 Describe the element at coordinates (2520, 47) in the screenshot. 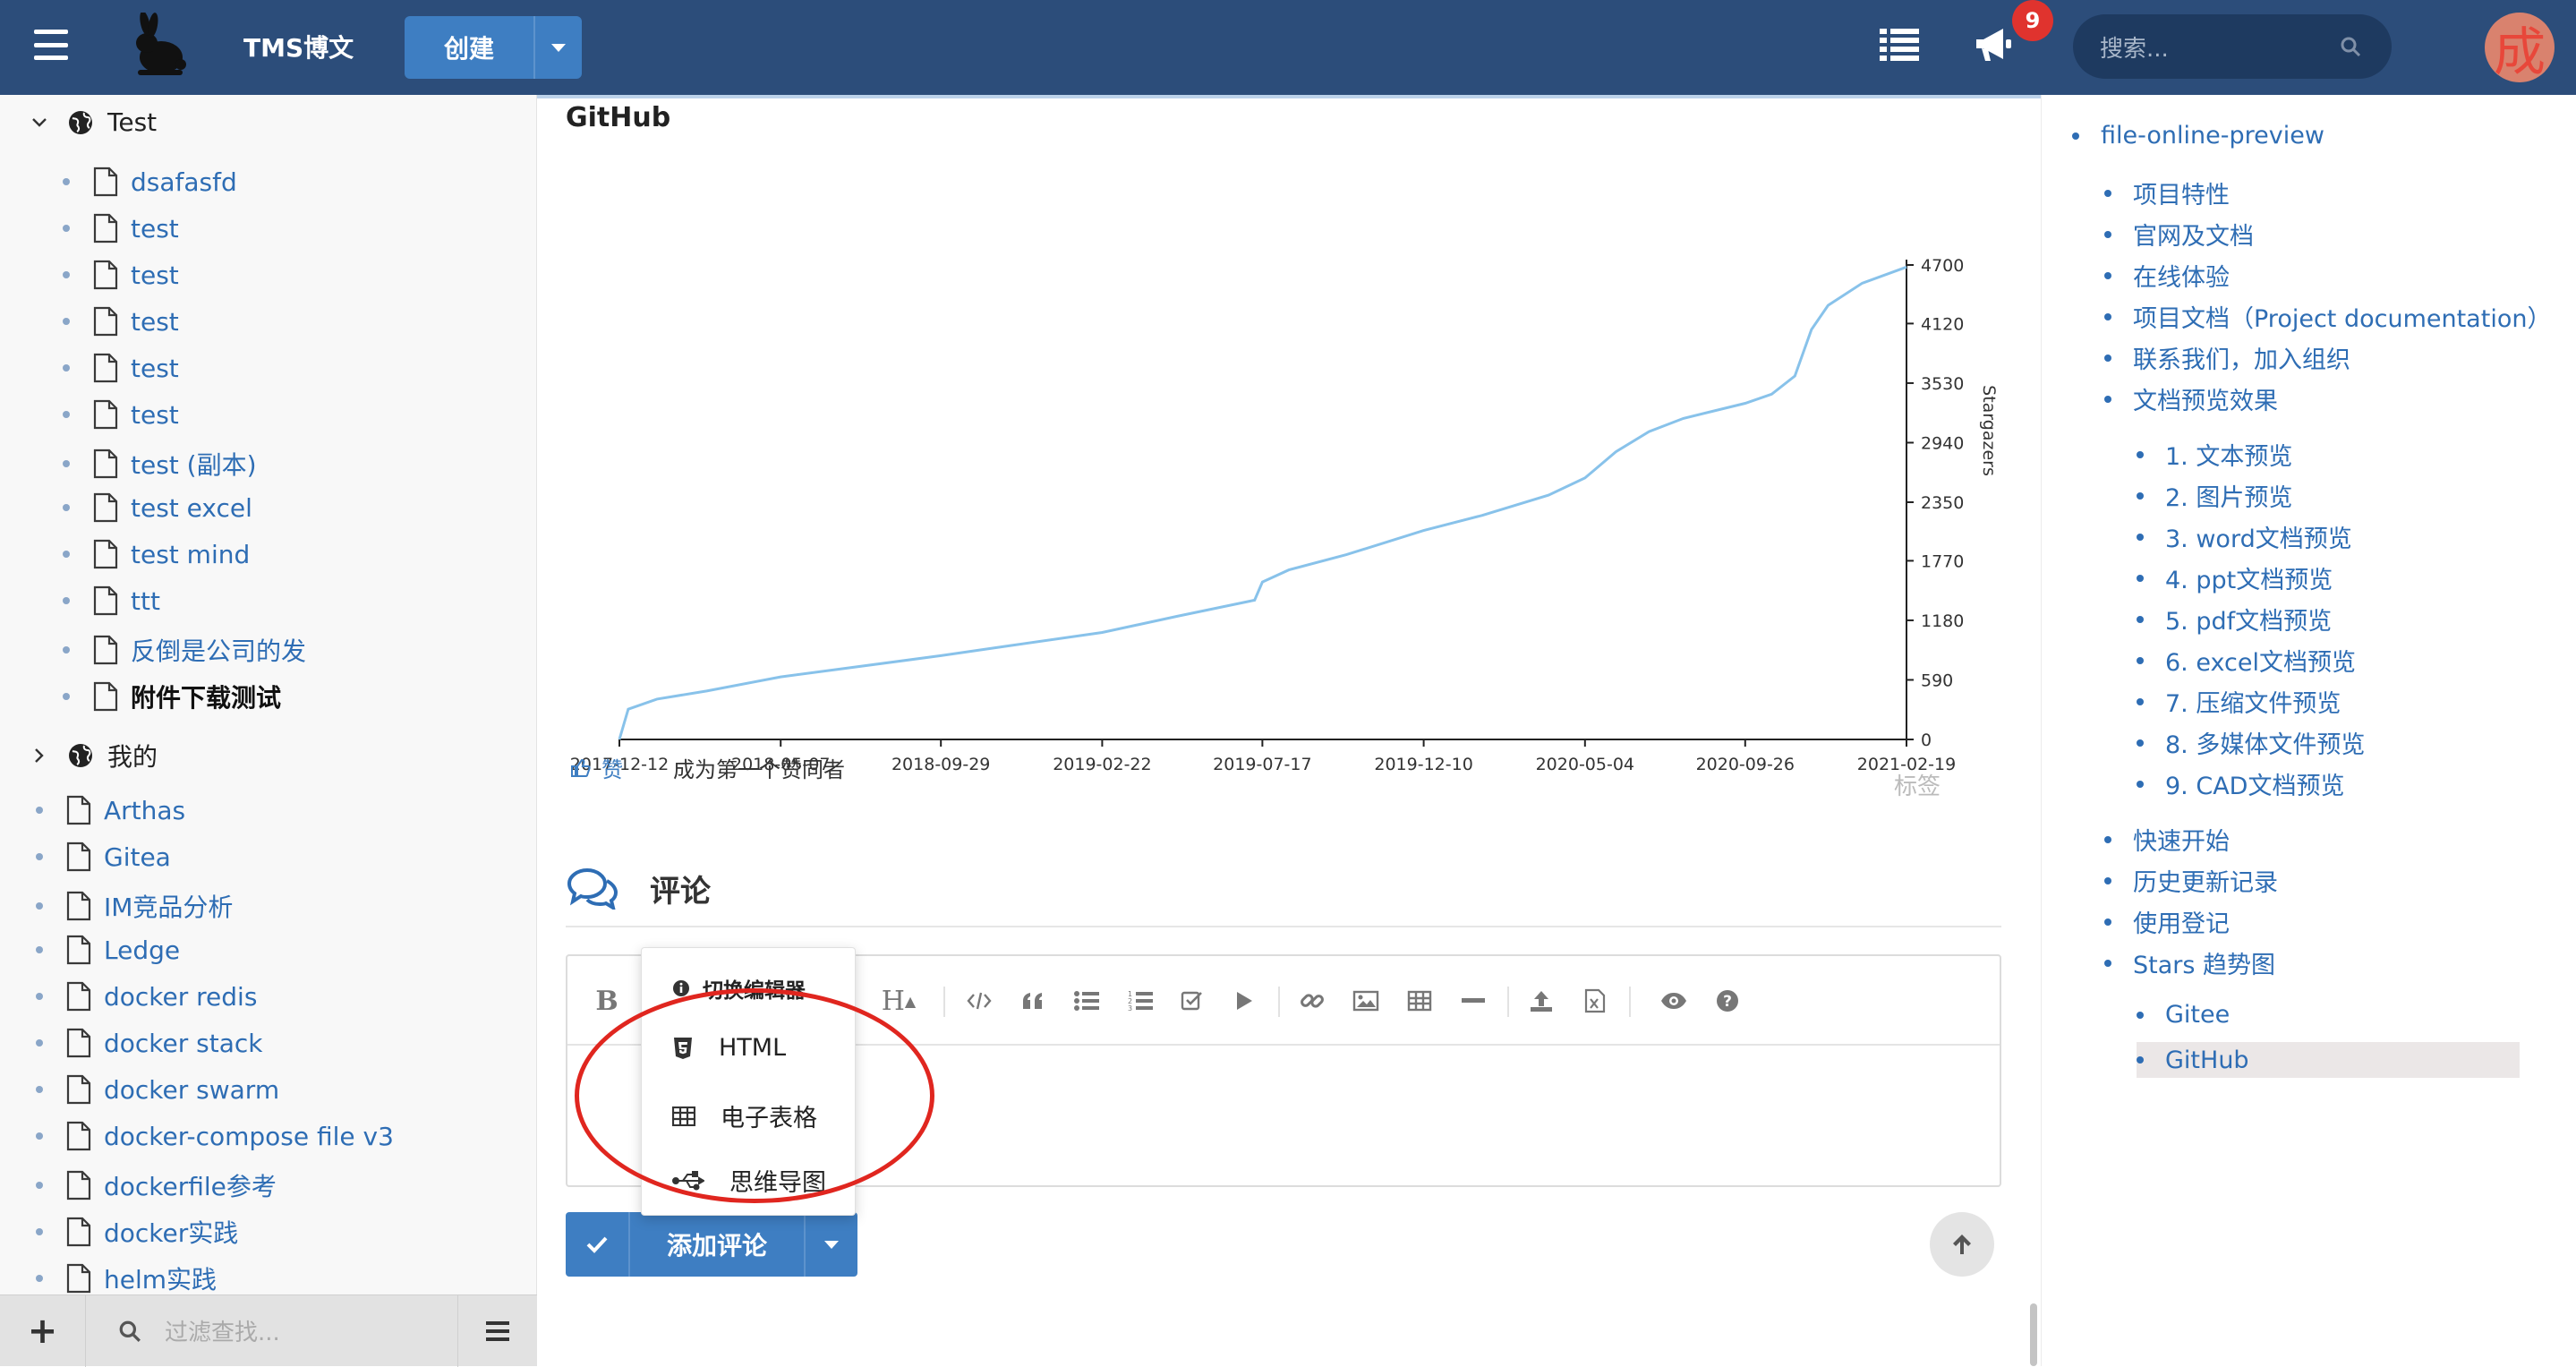

I see `user-avatar: 成` at that location.